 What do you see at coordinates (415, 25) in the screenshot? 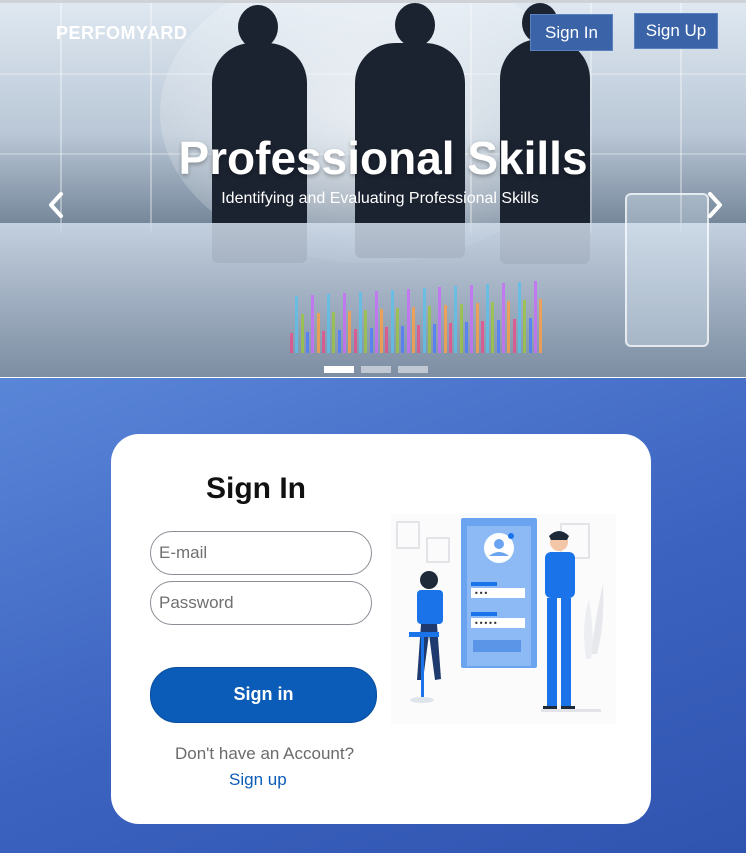
I see `person-head` at bounding box center [415, 25].